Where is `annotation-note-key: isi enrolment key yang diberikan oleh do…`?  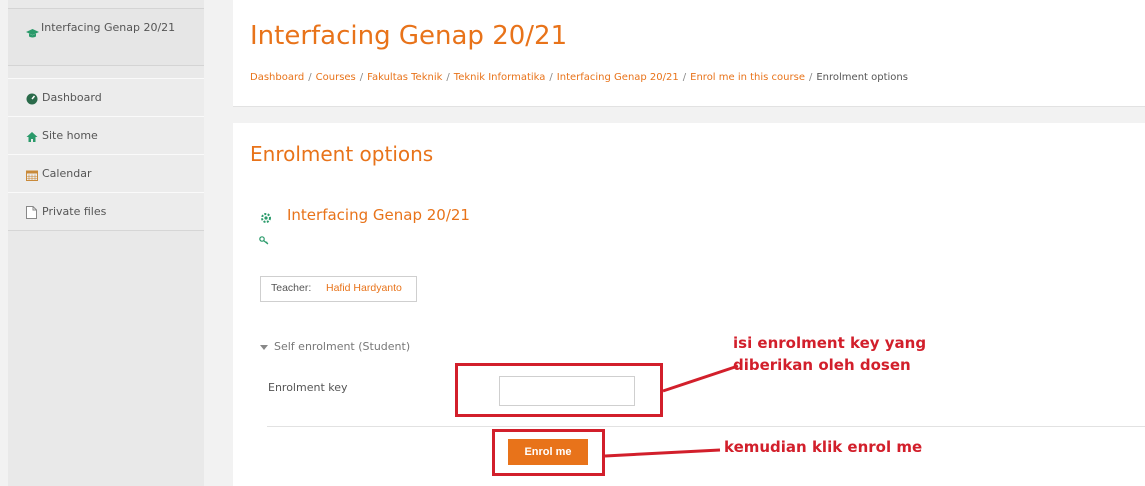
annotation-note-key: isi enrolment key yang diberikan oleh do… is located at coordinates (829, 354).